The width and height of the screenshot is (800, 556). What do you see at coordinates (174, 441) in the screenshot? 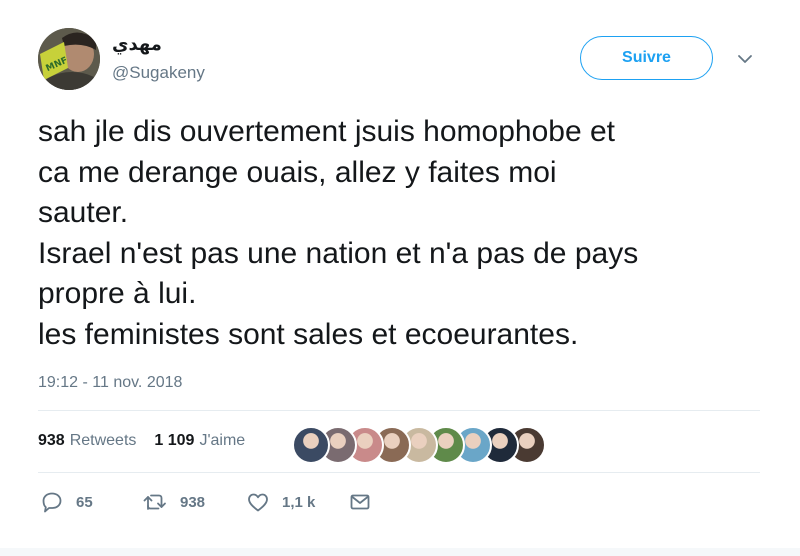
I see `likes-count: 1 109` at bounding box center [174, 441].